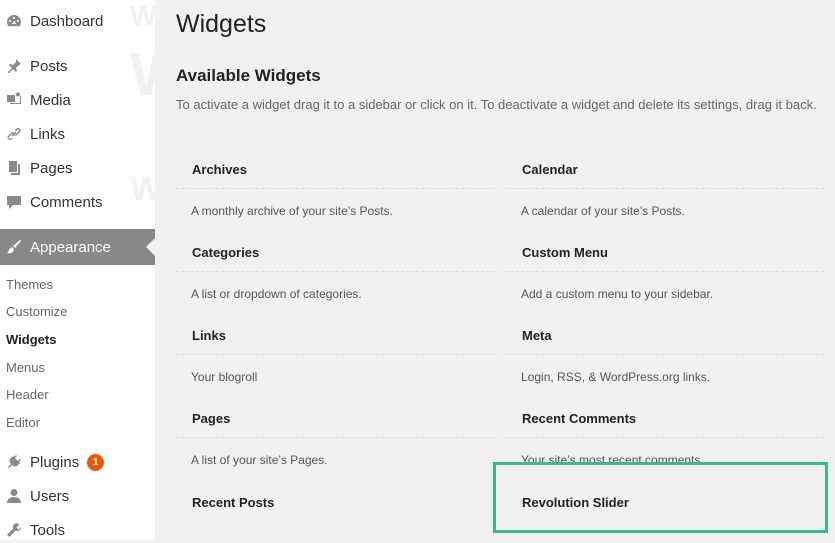  What do you see at coordinates (14, 134) in the screenshot?
I see `link-icon` at bounding box center [14, 134].